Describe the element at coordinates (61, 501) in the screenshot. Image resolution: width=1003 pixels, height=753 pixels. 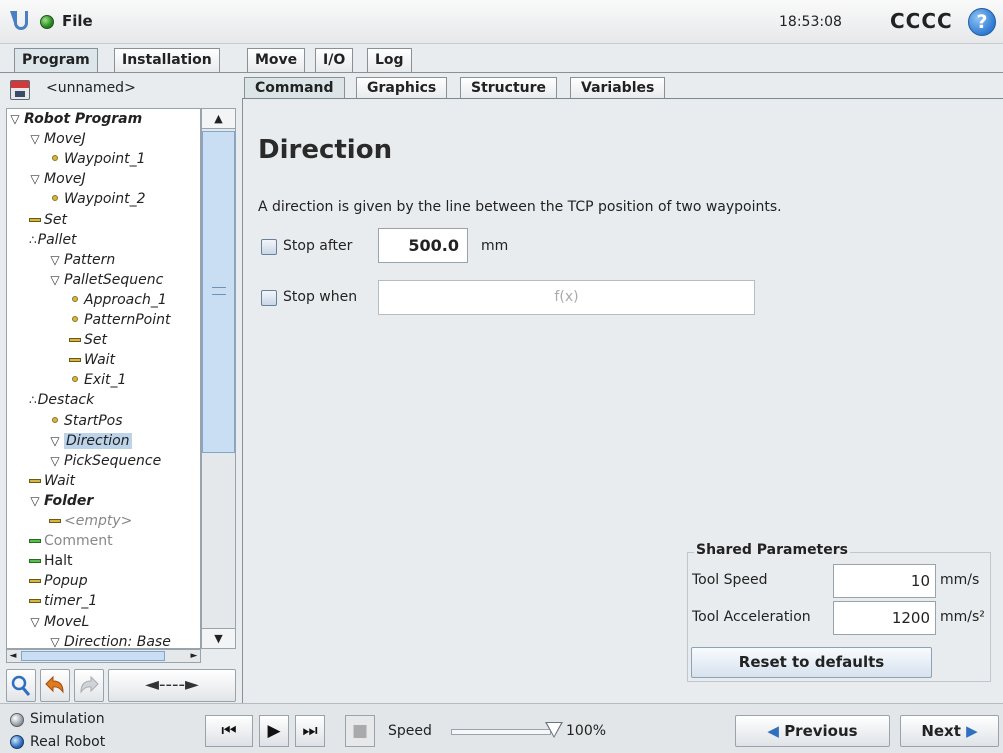
I see `tree-node: ▽ Folder` at that location.